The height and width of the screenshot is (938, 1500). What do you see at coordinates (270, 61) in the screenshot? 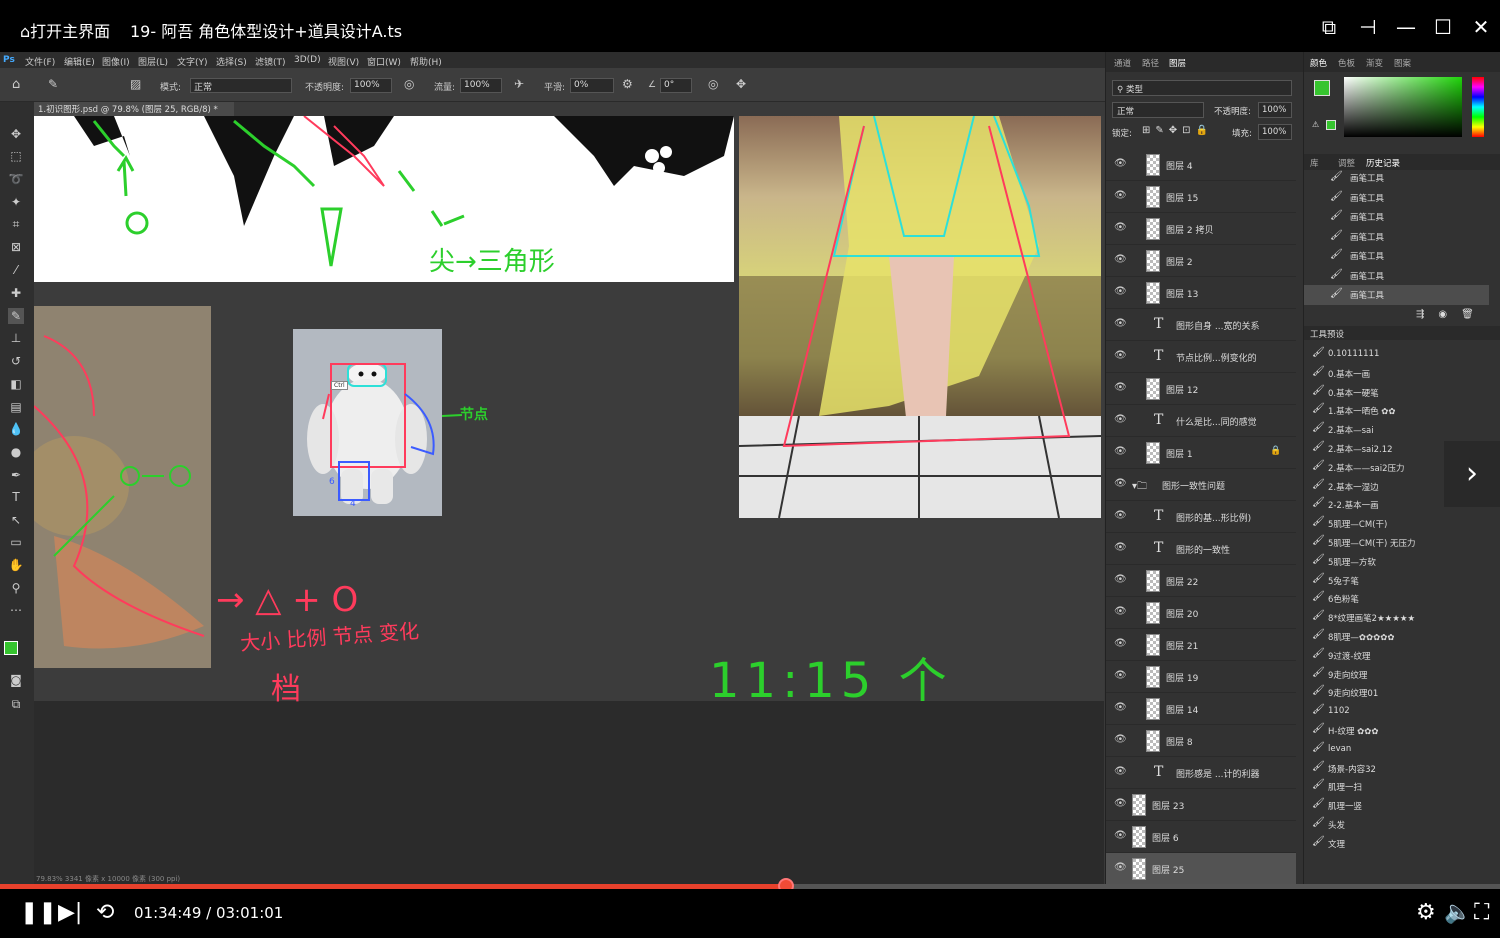
I see `menu-filter: 滤镜(T)` at bounding box center [270, 61].